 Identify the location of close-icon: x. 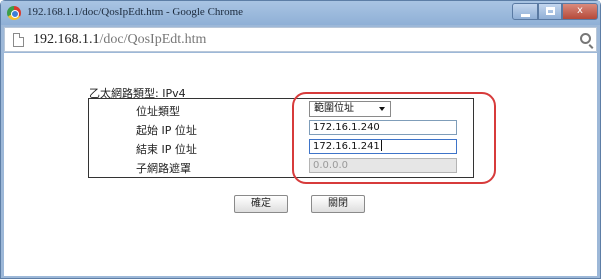
(580, 10).